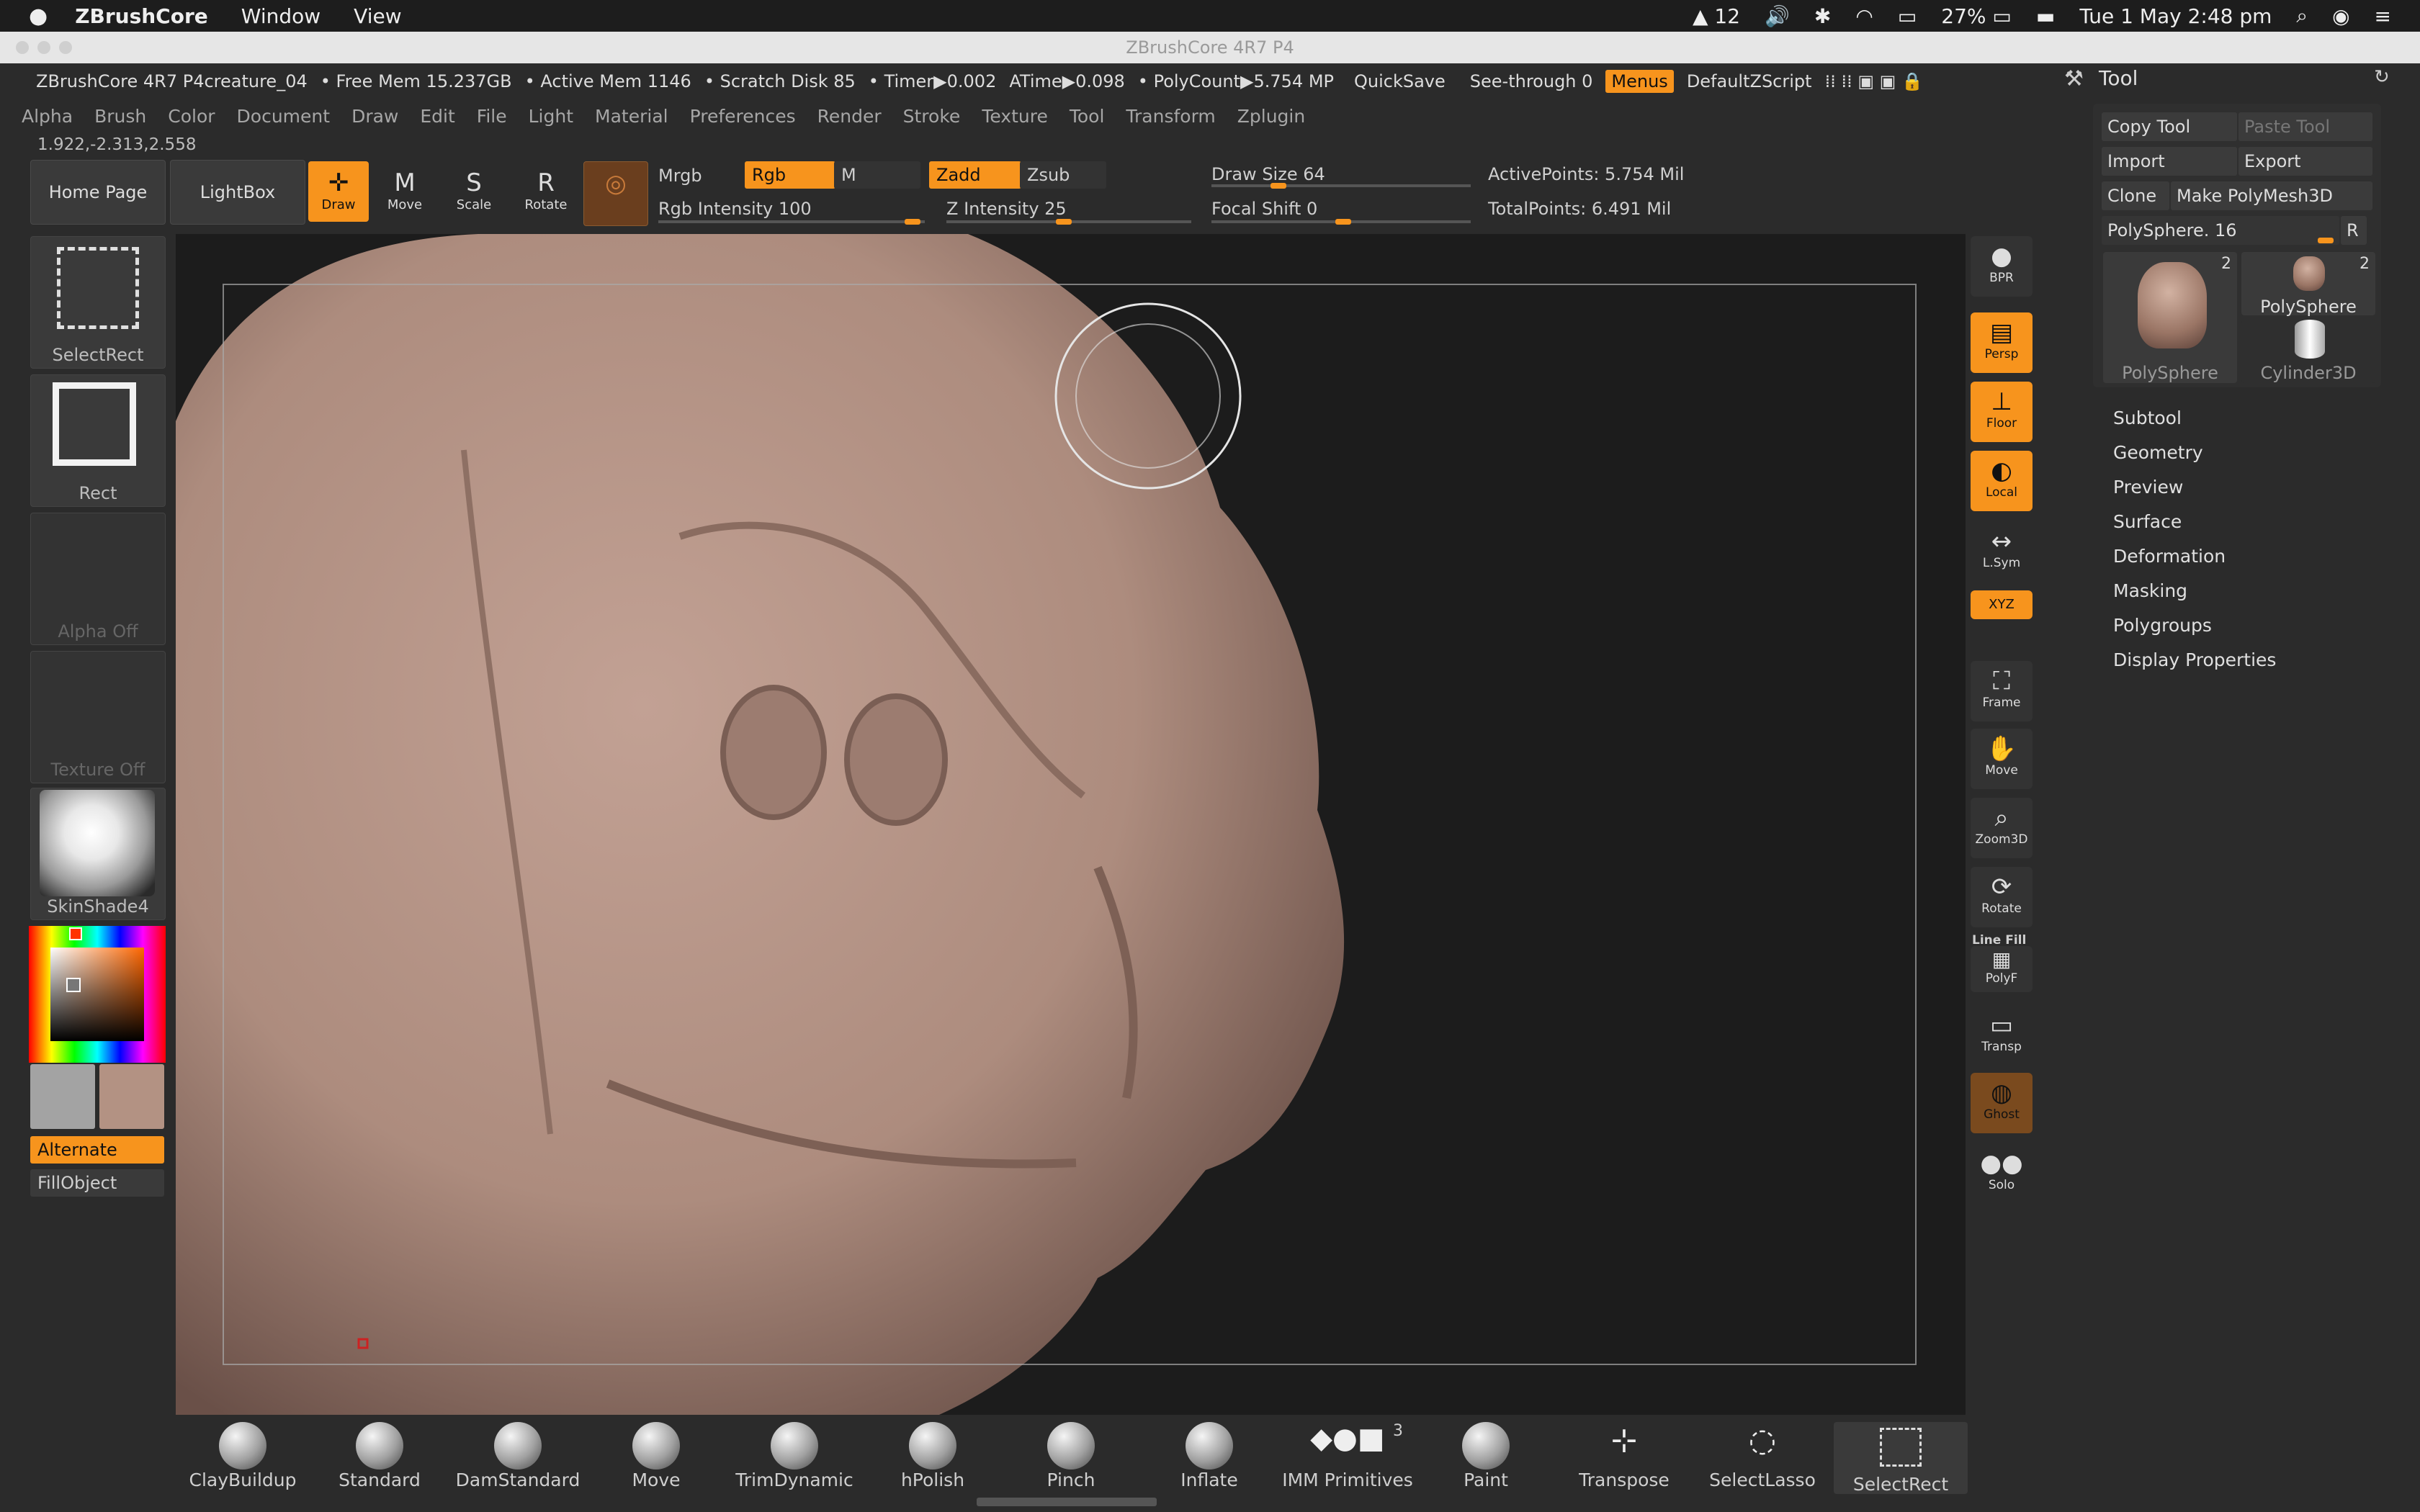 The height and width of the screenshot is (1512, 2420). What do you see at coordinates (551, 116) in the screenshot?
I see `menu-light: Light` at bounding box center [551, 116].